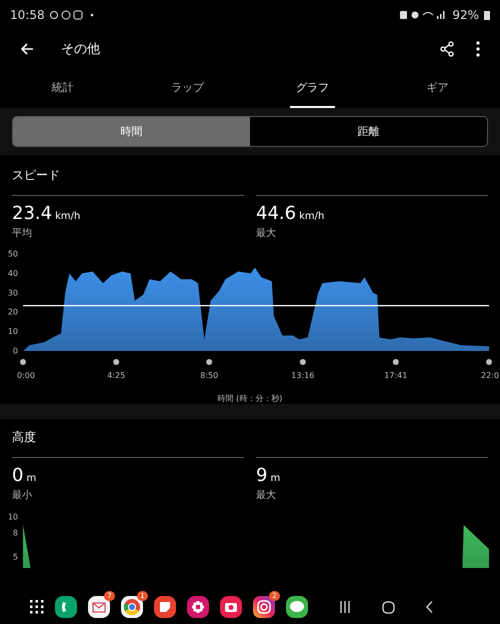 Image resolution: width=500 pixels, height=624 pixels. What do you see at coordinates (187, 88) in the screenshot?
I see `tab: ラップ` at bounding box center [187, 88].